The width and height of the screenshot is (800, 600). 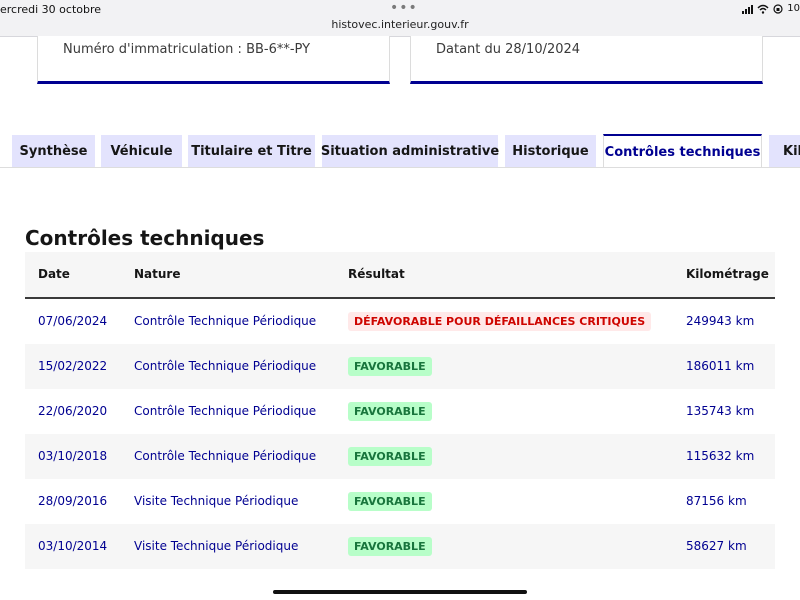 What do you see at coordinates (53, 151) in the screenshot?
I see `tab-synthese: Synthèse` at bounding box center [53, 151].